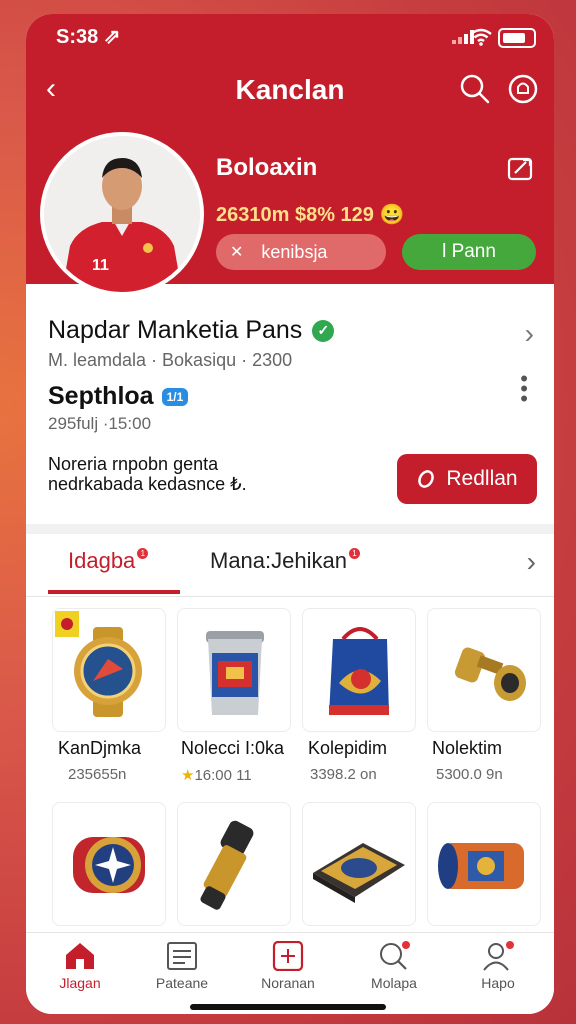  I want to click on tab-bar: Idagba 1 Mana:Jehikan 1 ›, so click(290, 565).